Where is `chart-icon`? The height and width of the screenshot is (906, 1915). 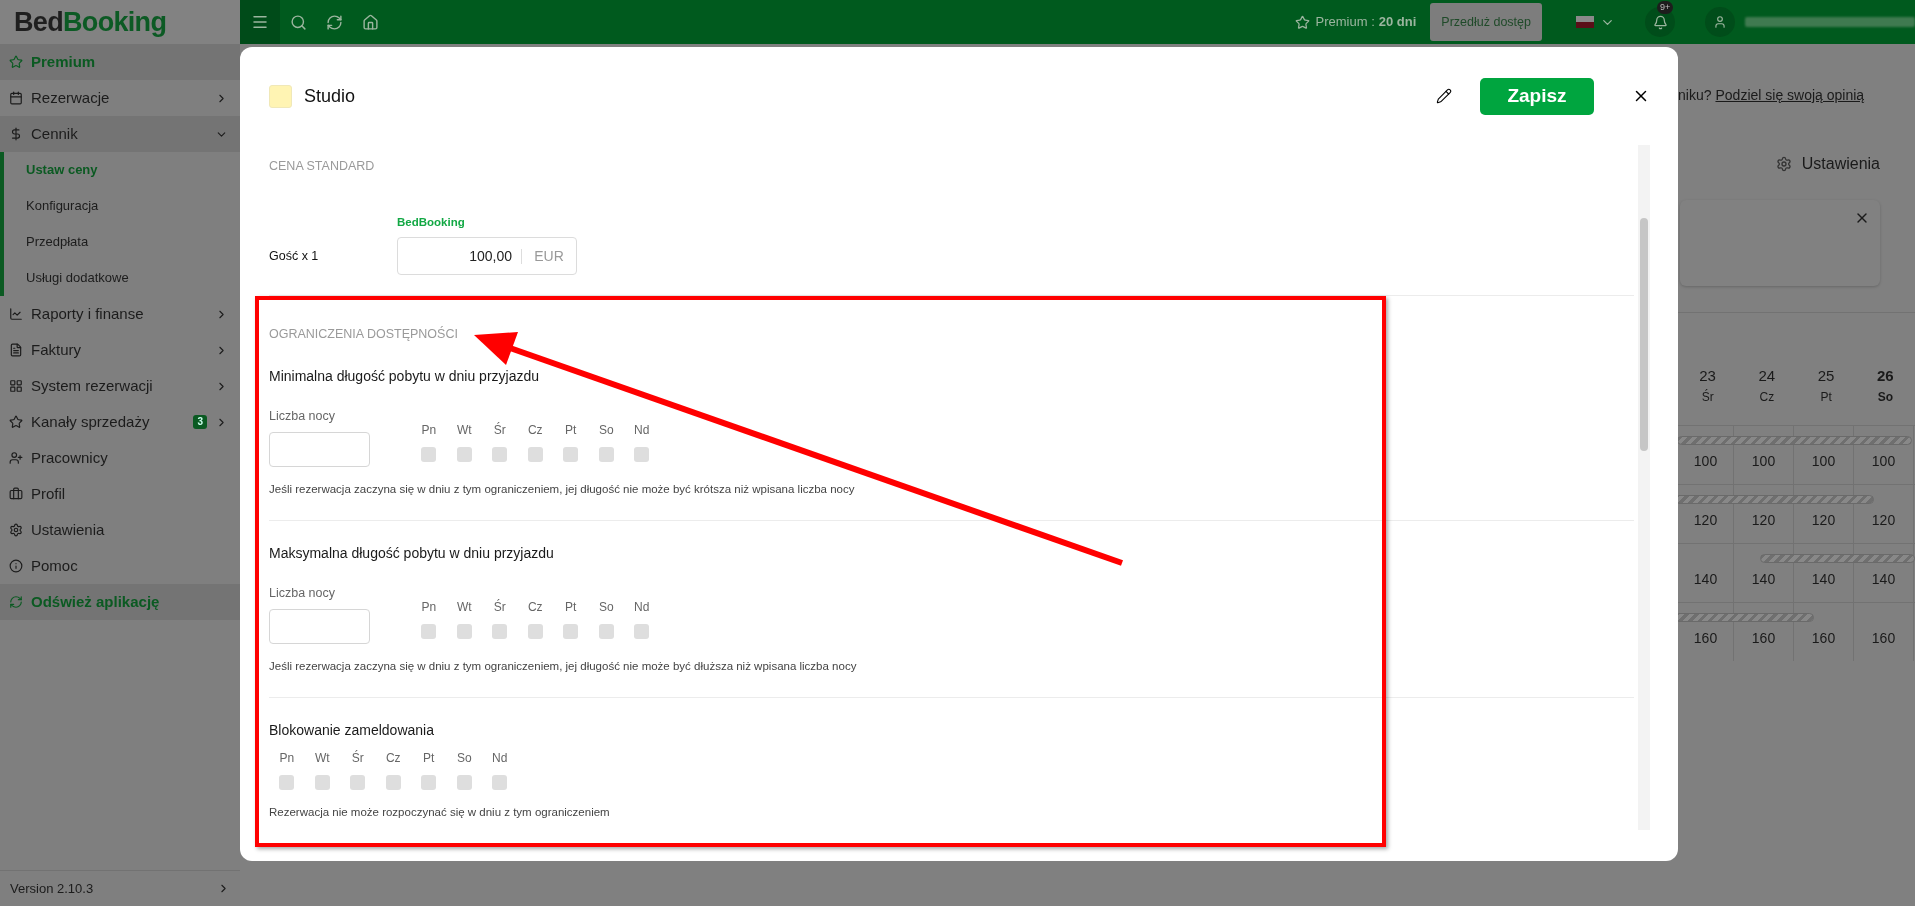 chart-icon is located at coordinates (16, 314).